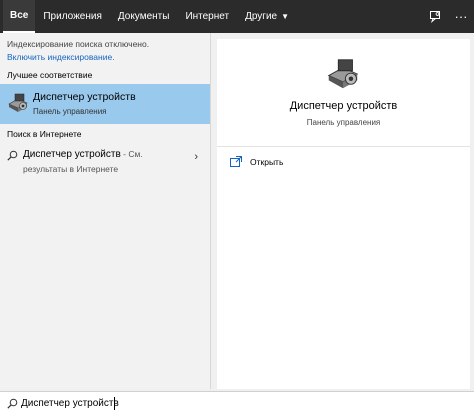 The width and height of the screenshot is (474, 414). Describe the element at coordinates (114, 403) in the screenshot. I see `text-caret` at that location.